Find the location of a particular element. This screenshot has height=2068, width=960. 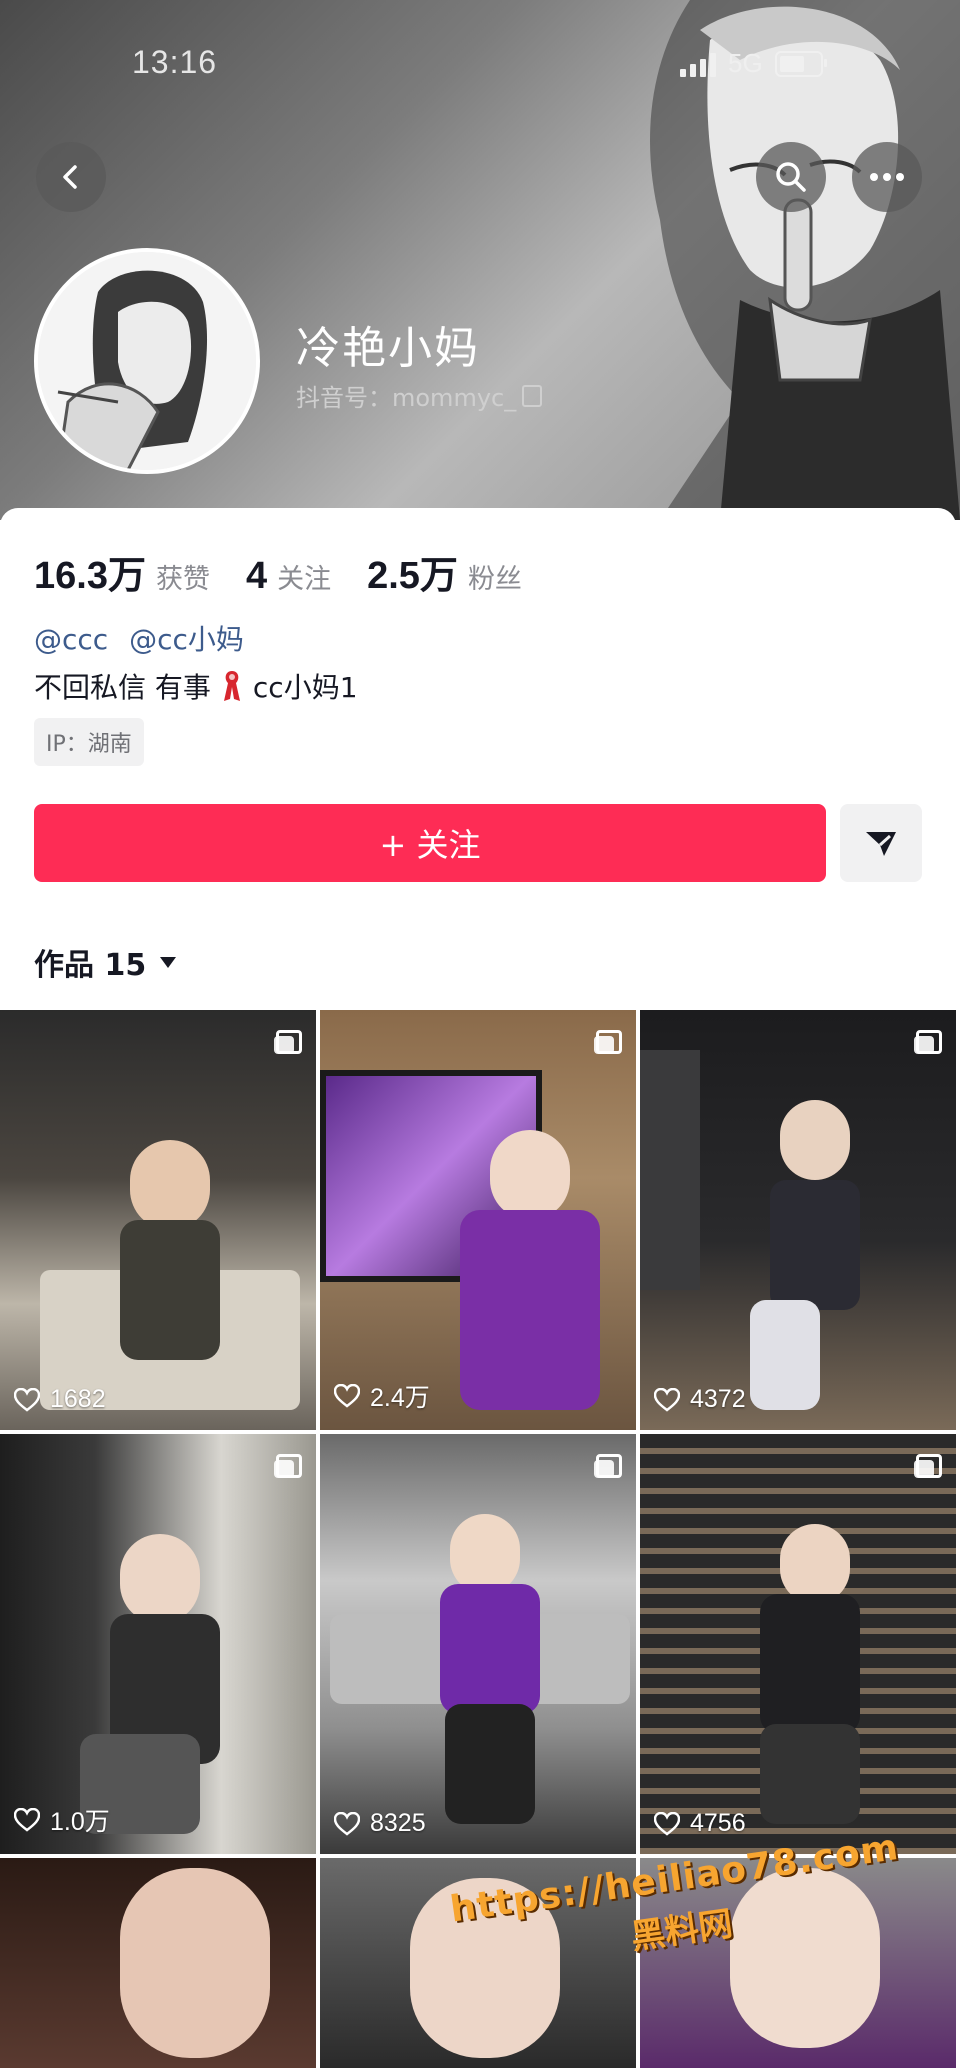

back-button is located at coordinates (71, 177).